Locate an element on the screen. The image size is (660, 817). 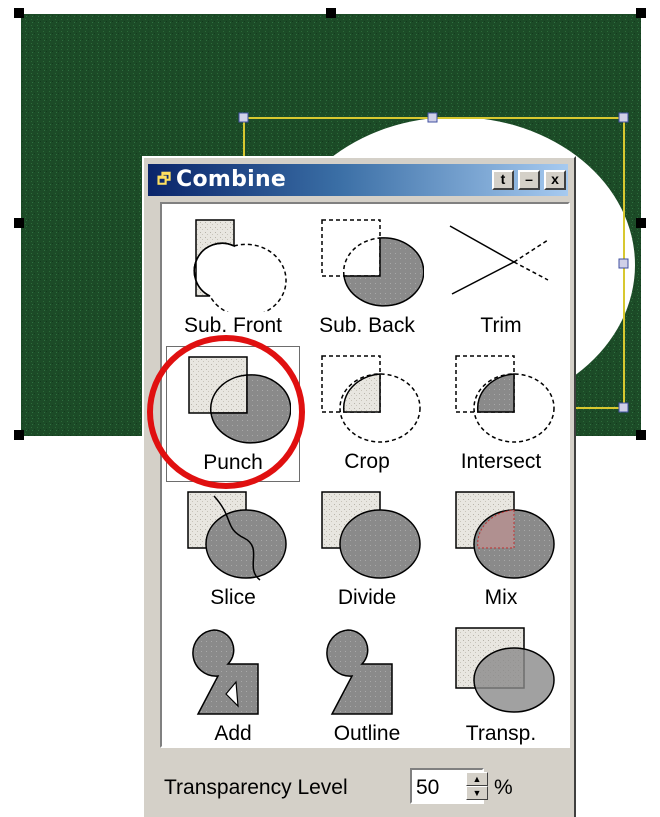
panel-titlebar: 🗗 Combine t – x is located at coordinates (358, 180).